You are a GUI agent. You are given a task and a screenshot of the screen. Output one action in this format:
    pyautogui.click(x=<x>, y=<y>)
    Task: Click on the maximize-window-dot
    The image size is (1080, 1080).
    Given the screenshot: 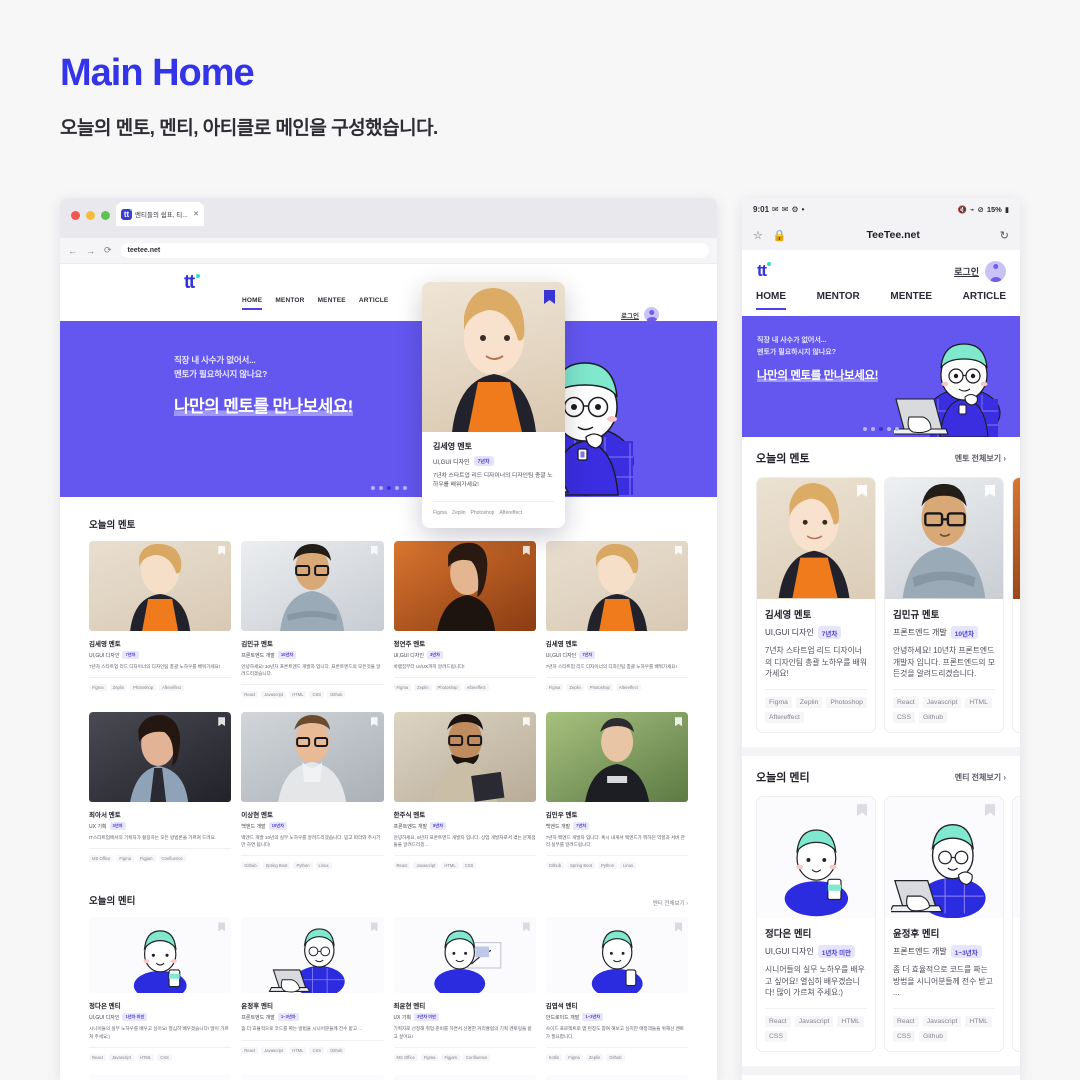 What is the action you would take?
    pyautogui.click(x=105, y=215)
    